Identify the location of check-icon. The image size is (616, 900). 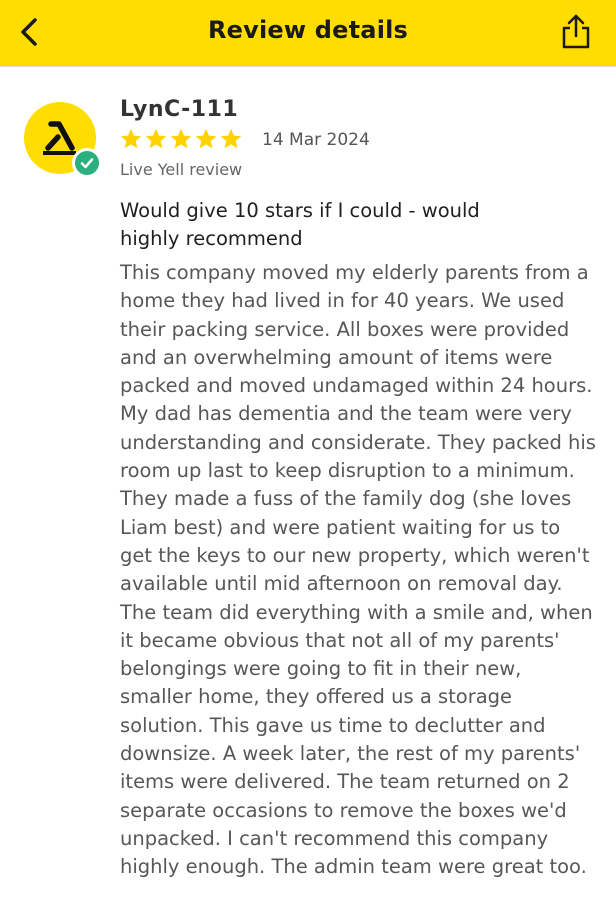
(87, 163).